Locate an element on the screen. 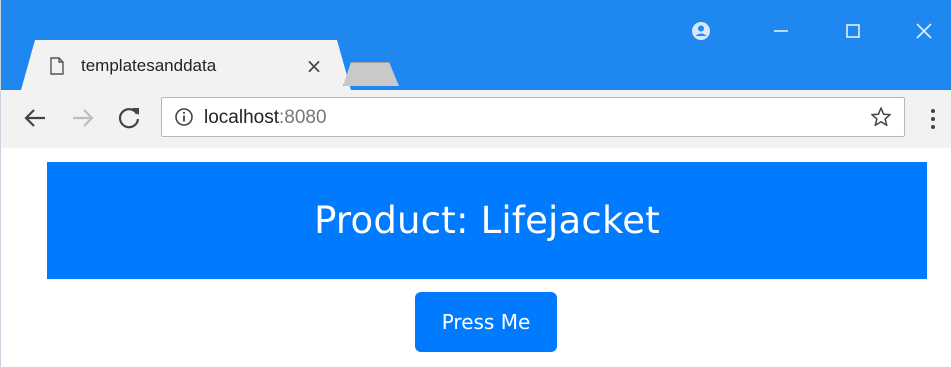 The width and height of the screenshot is (951, 367). forward-arrow-icon is located at coordinates (83, 118).